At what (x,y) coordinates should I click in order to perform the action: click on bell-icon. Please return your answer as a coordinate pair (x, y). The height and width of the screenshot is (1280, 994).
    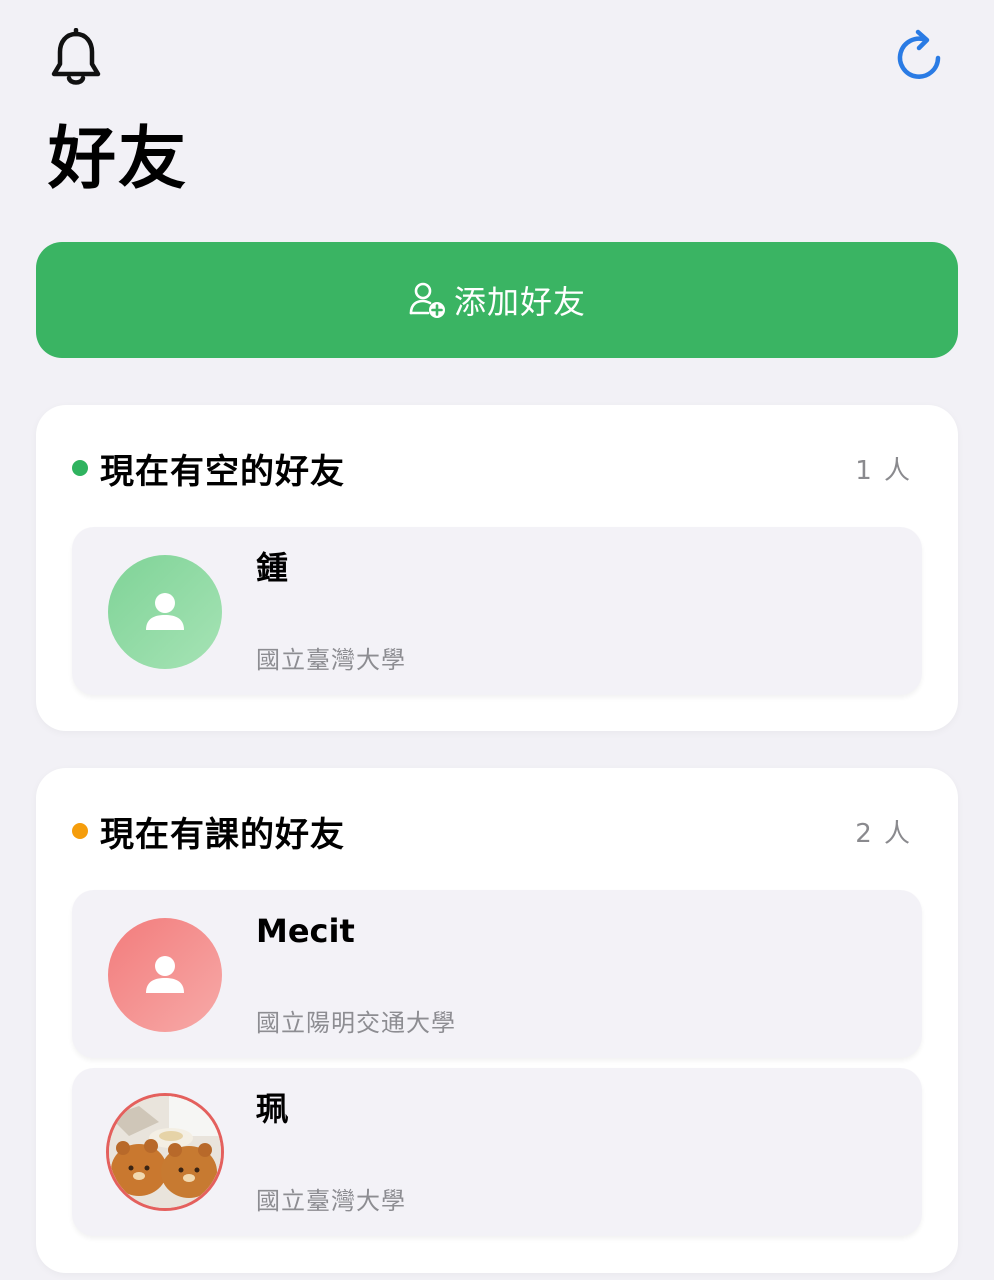
    Looking at the image, I should click on (76, 56).